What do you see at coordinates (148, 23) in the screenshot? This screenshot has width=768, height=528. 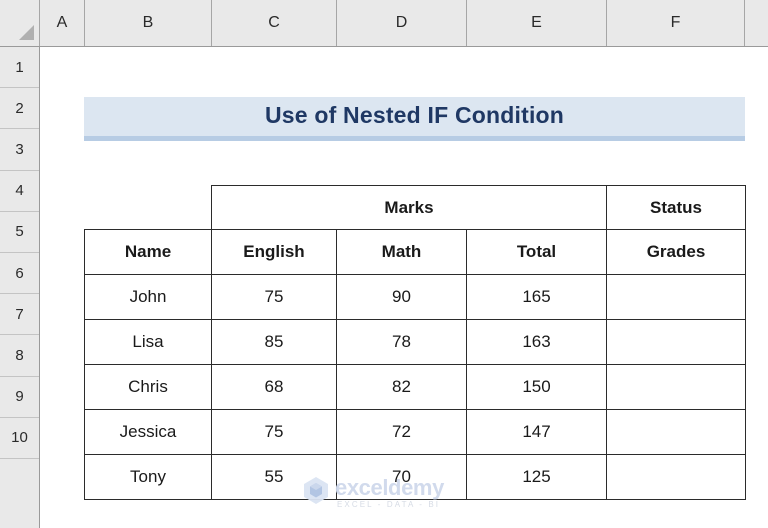 I see `column-header-b: B` at bounding box center [148, 23].